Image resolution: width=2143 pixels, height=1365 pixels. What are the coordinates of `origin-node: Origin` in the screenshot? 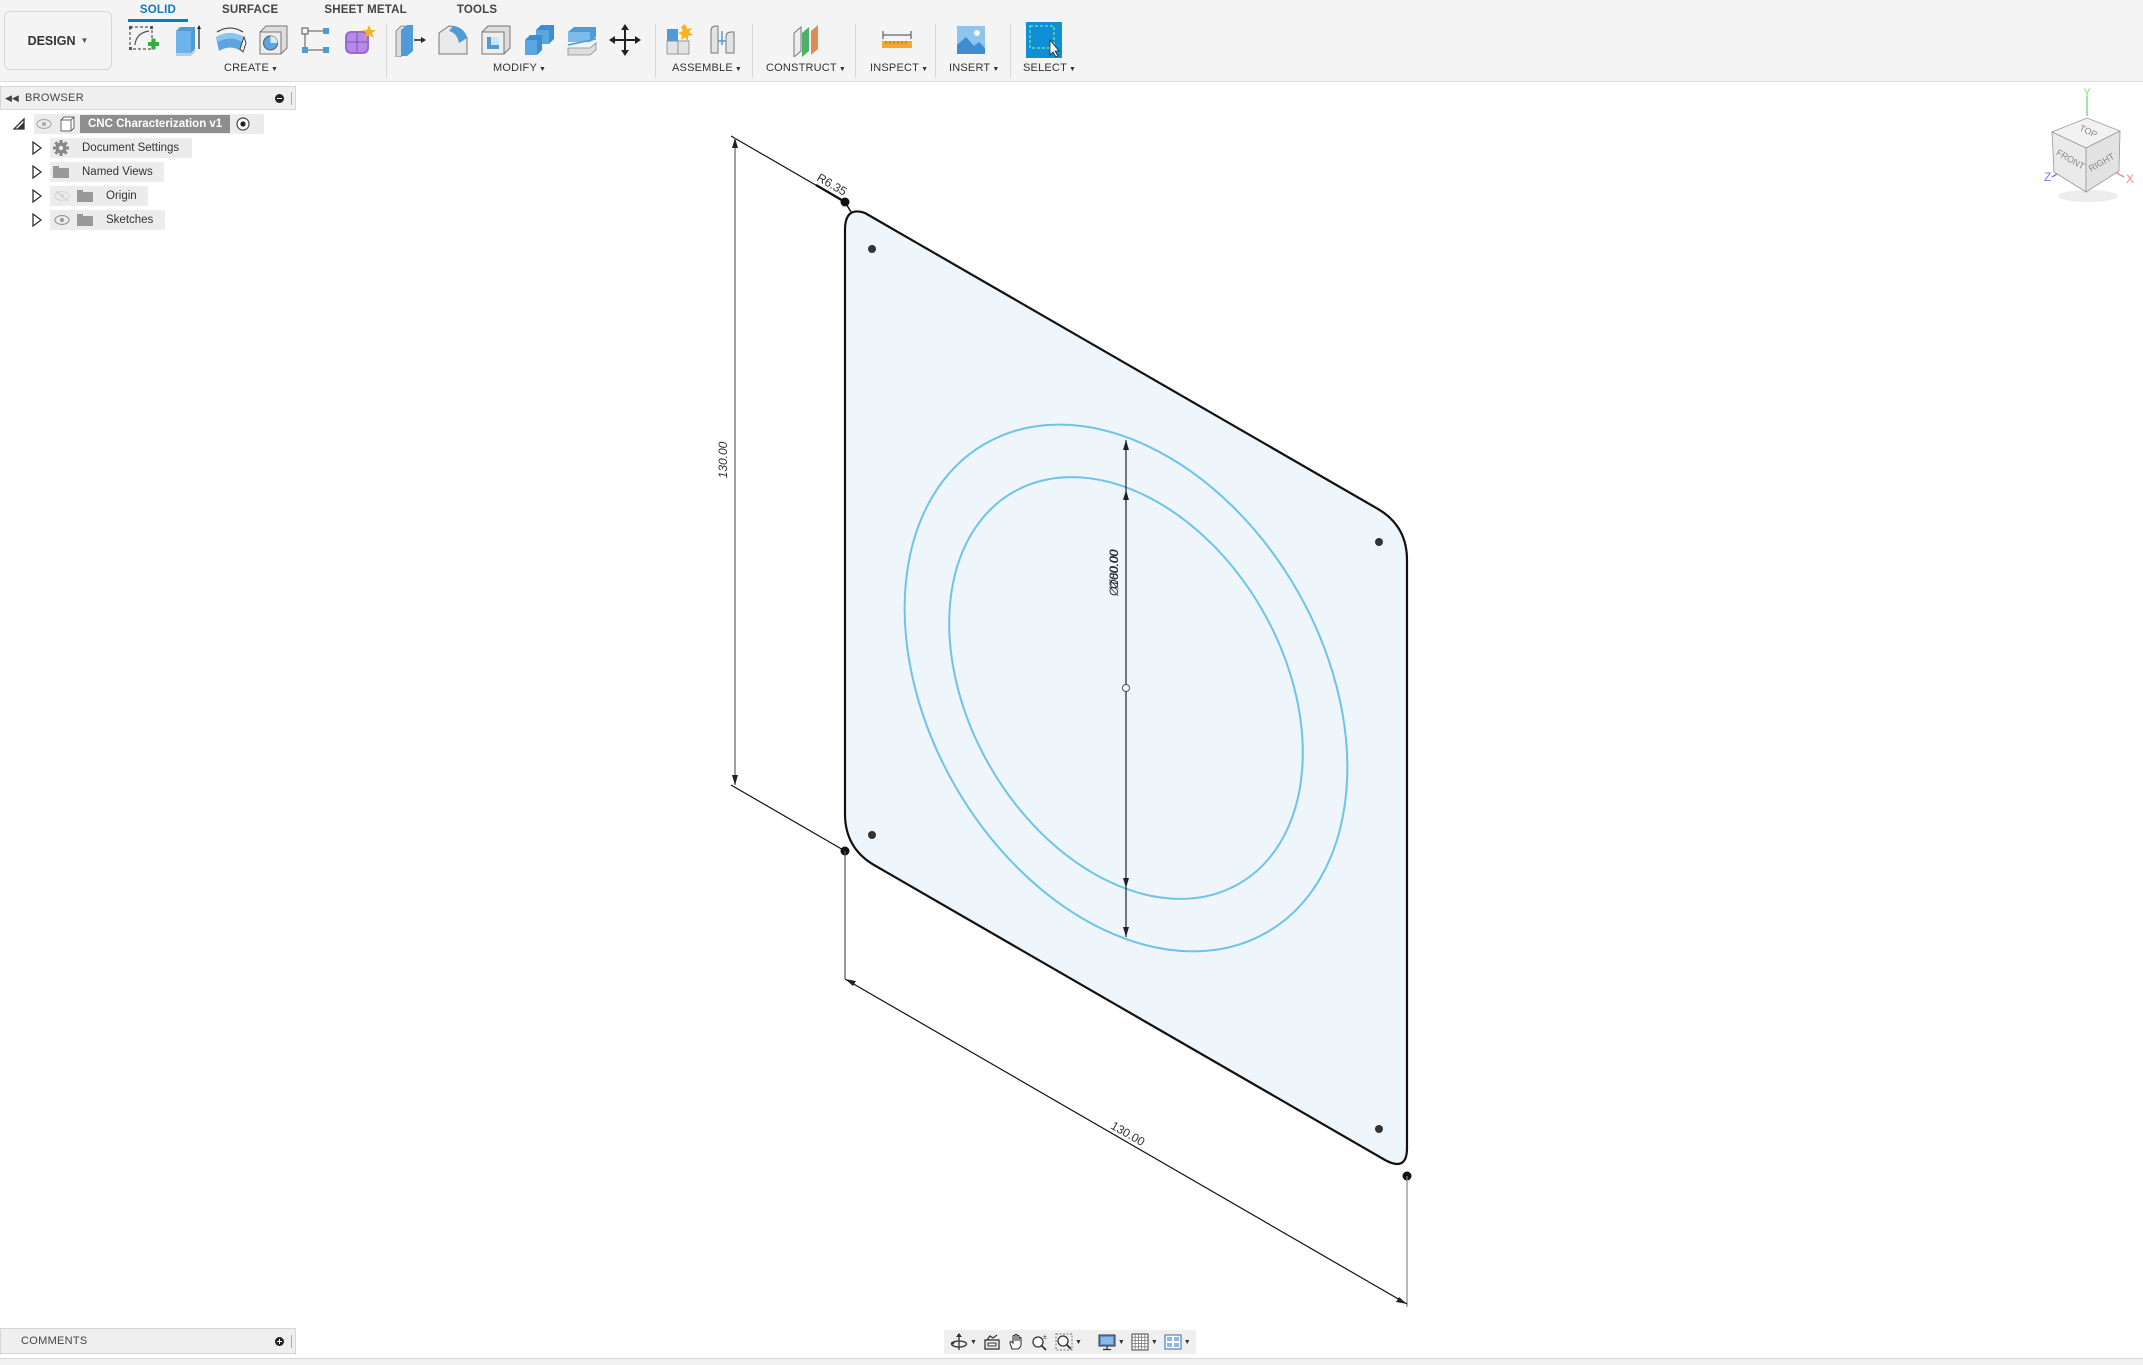 It's located at (99, 196).